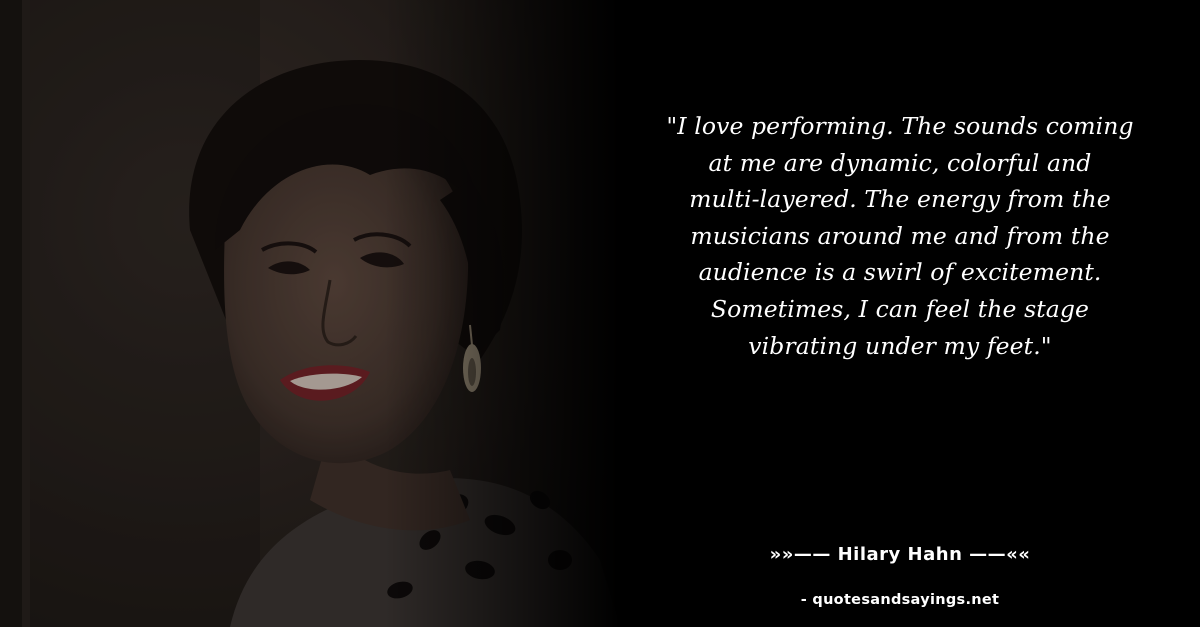 The width and height of the screenshot is (1200, 627). Describe the element at coordinates (900, 199) in the screenshot. I see `quote-line: multi-layered. The energy from the` at that location.